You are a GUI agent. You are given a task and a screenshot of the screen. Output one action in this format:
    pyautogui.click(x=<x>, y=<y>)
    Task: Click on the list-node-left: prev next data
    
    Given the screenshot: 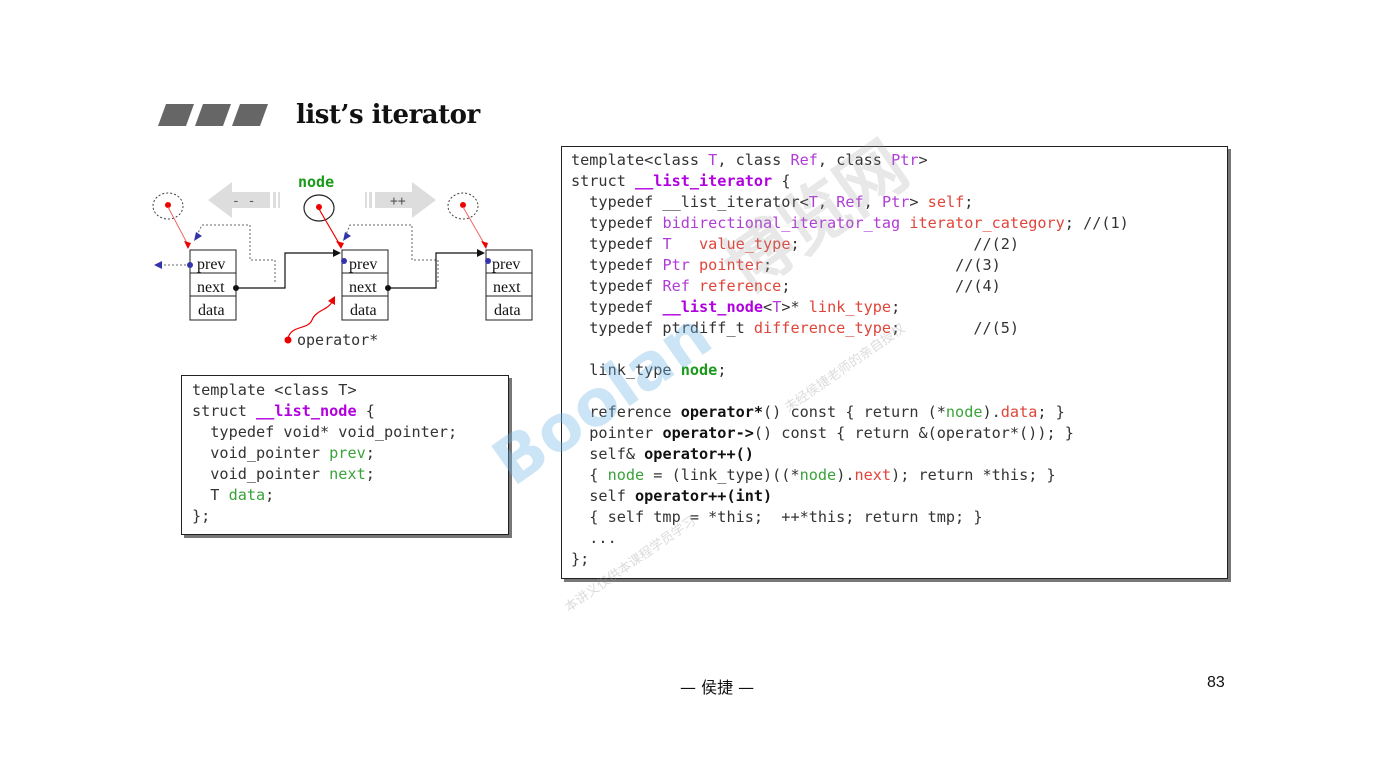 What is the action you would take?
    pyautogui.click(x=212, y=285)
    